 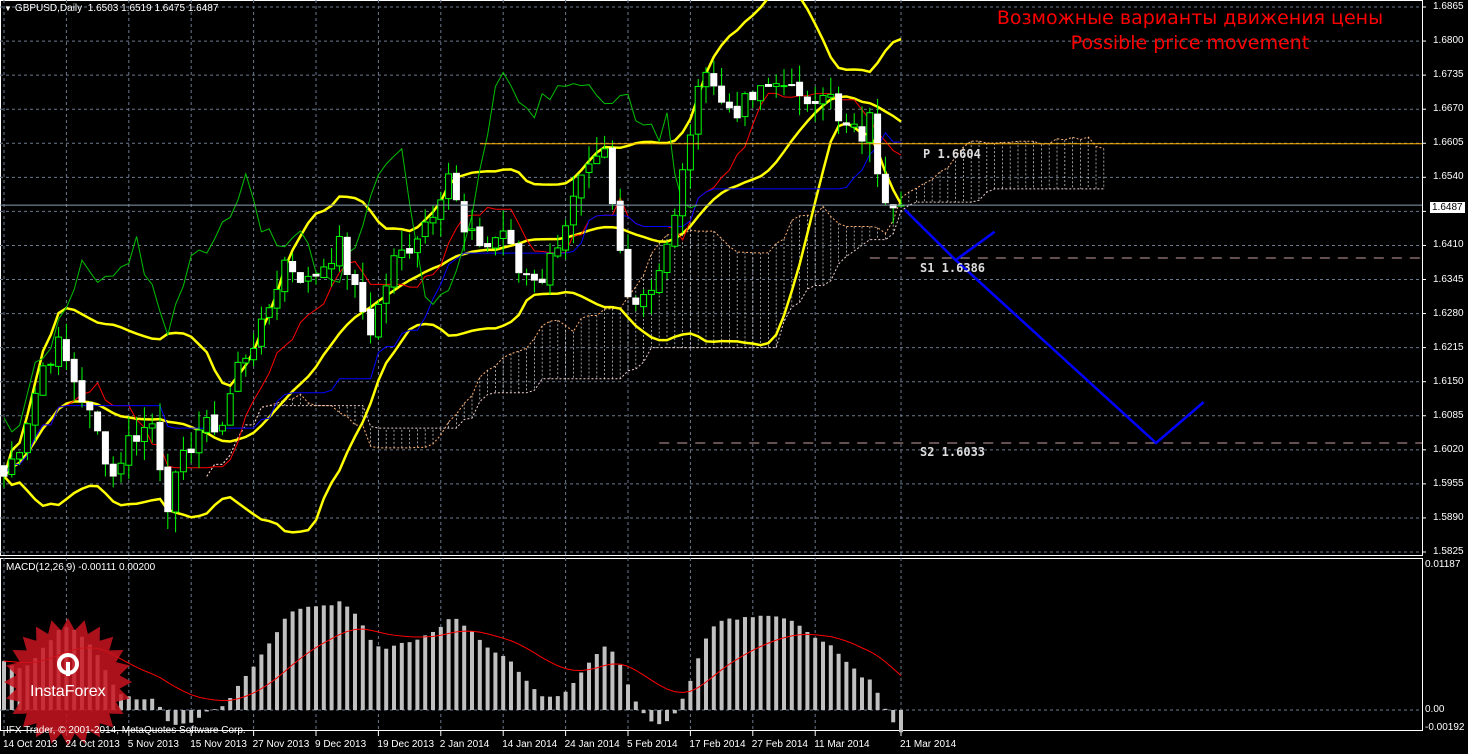 What do you see at coordinates (1448, 279) in the screenshot?
I see `price-tick-label: 1.6345` at bounding box center [1448, 279].